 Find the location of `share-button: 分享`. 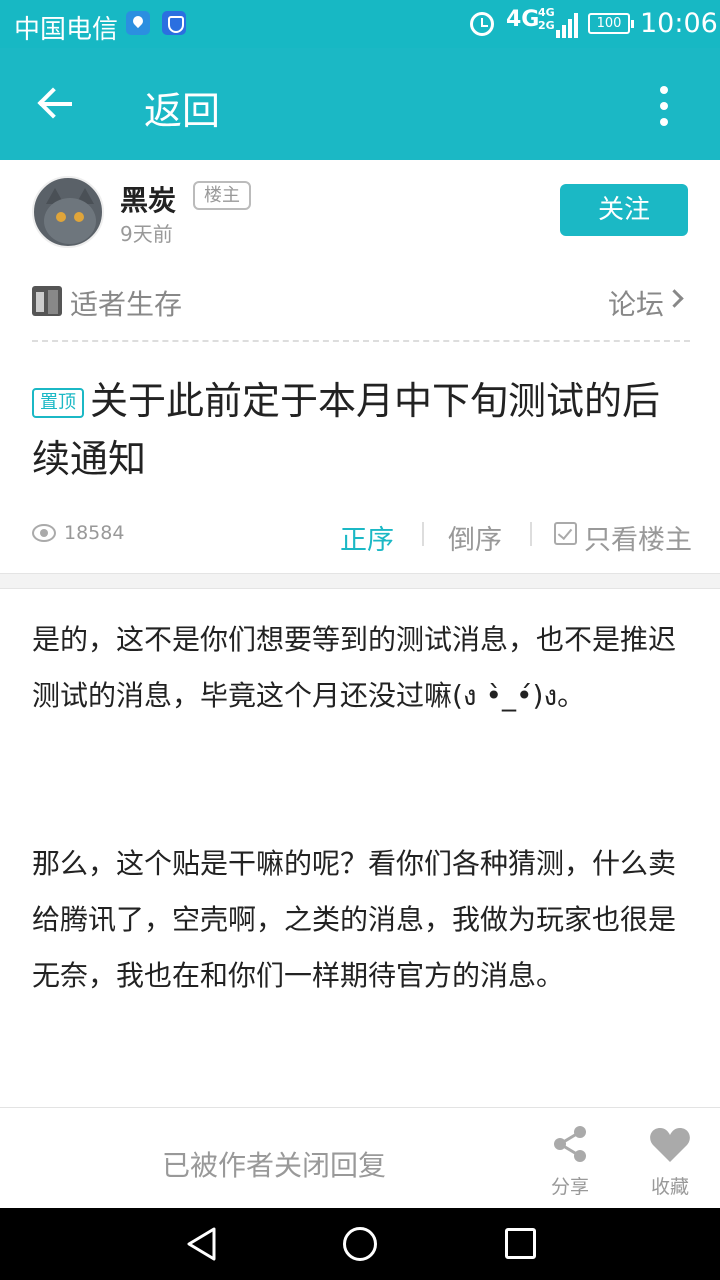

share-button: 分享 is located at coordinates (570, 1160).